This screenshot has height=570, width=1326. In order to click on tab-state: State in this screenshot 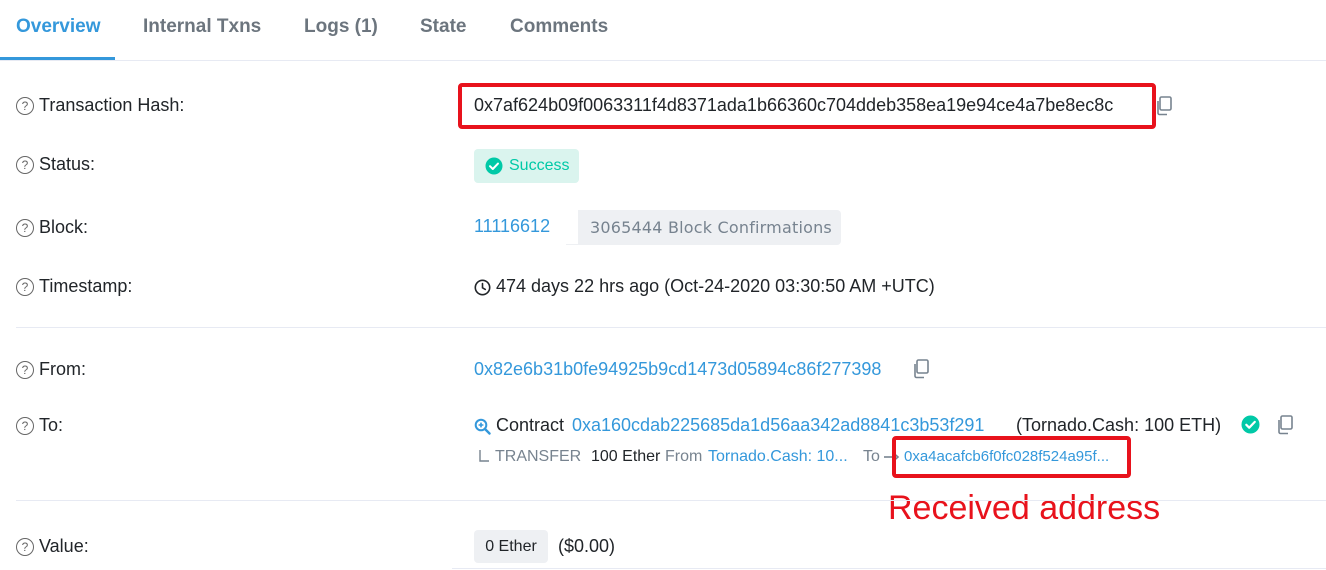, I will do `click(443, 27)`.